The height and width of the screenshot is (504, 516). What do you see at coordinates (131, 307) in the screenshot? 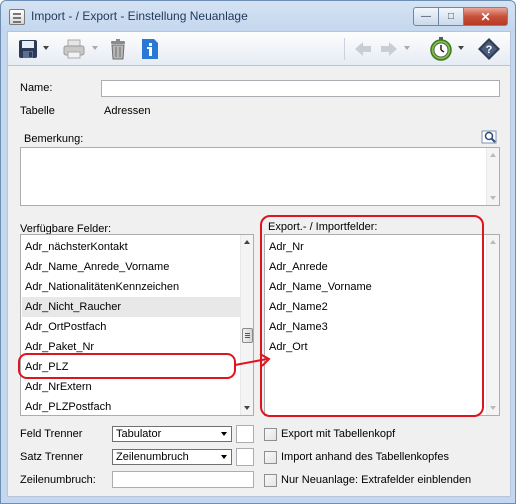
I see `list-item: Adr_Nicht_Raucher` at bounding box center [131, 307].